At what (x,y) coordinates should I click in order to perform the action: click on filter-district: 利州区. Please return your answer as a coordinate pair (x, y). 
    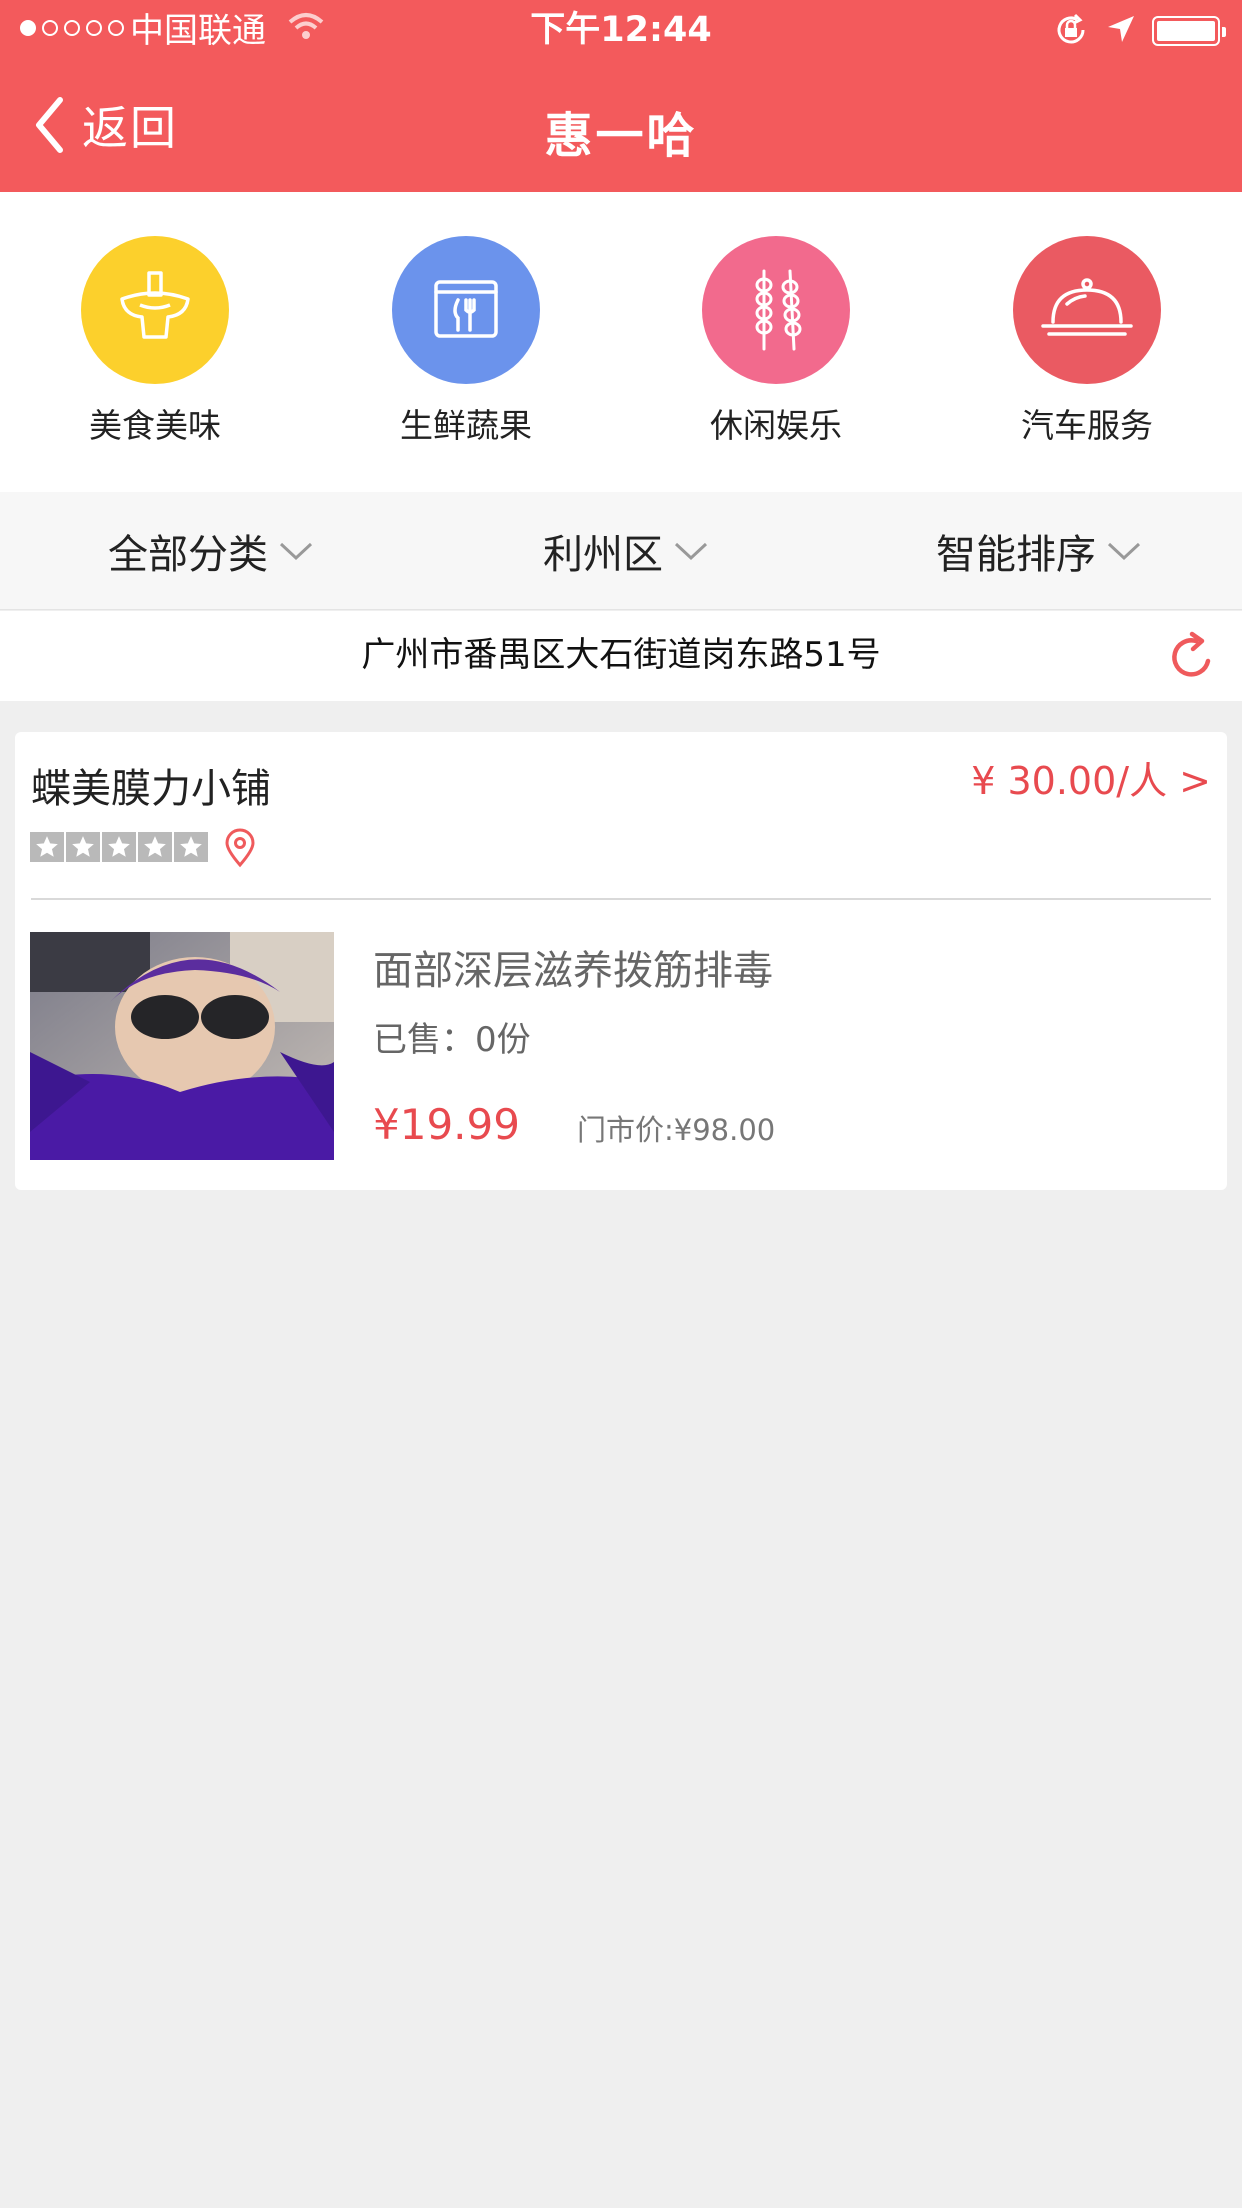
    Looking at the image, I should click on (626, 551).